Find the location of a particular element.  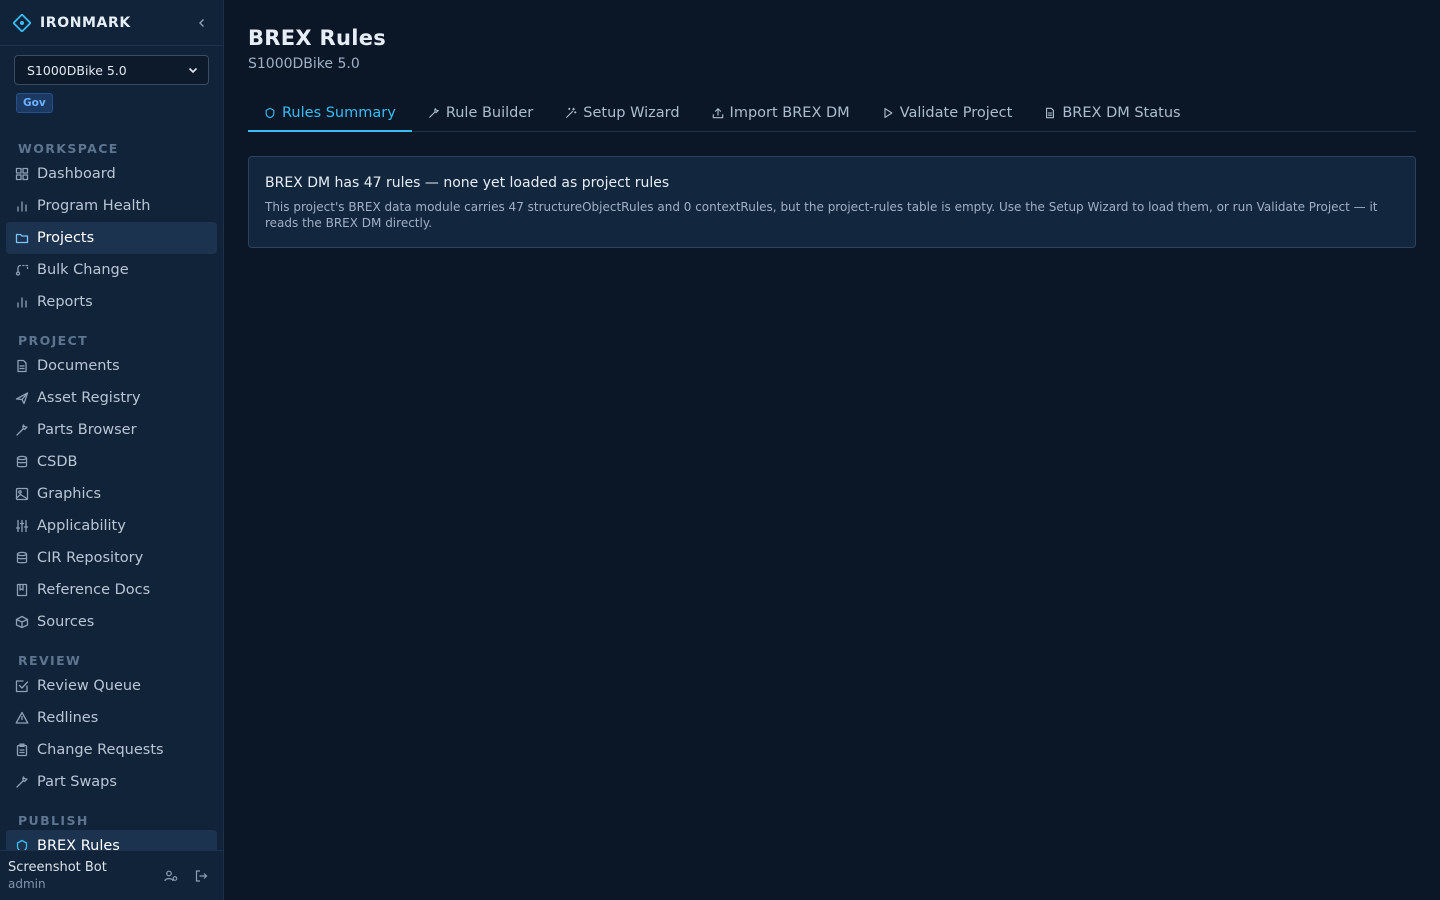

plane-icon is located at coordinates (21, 398).